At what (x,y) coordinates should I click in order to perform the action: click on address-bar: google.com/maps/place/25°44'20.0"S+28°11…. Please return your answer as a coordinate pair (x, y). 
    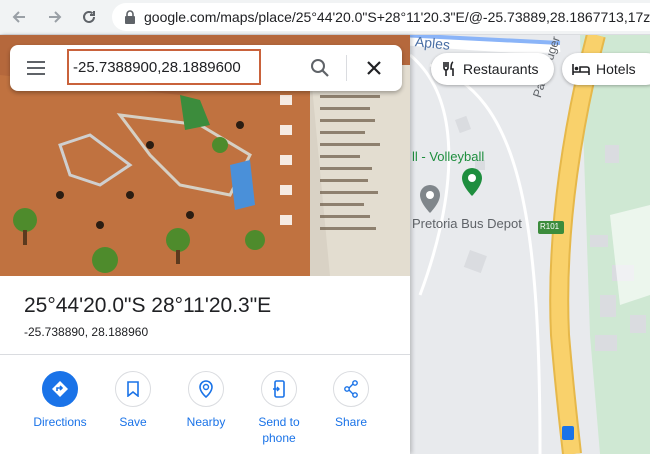
    Looking at the image, I should click on (381, 17).